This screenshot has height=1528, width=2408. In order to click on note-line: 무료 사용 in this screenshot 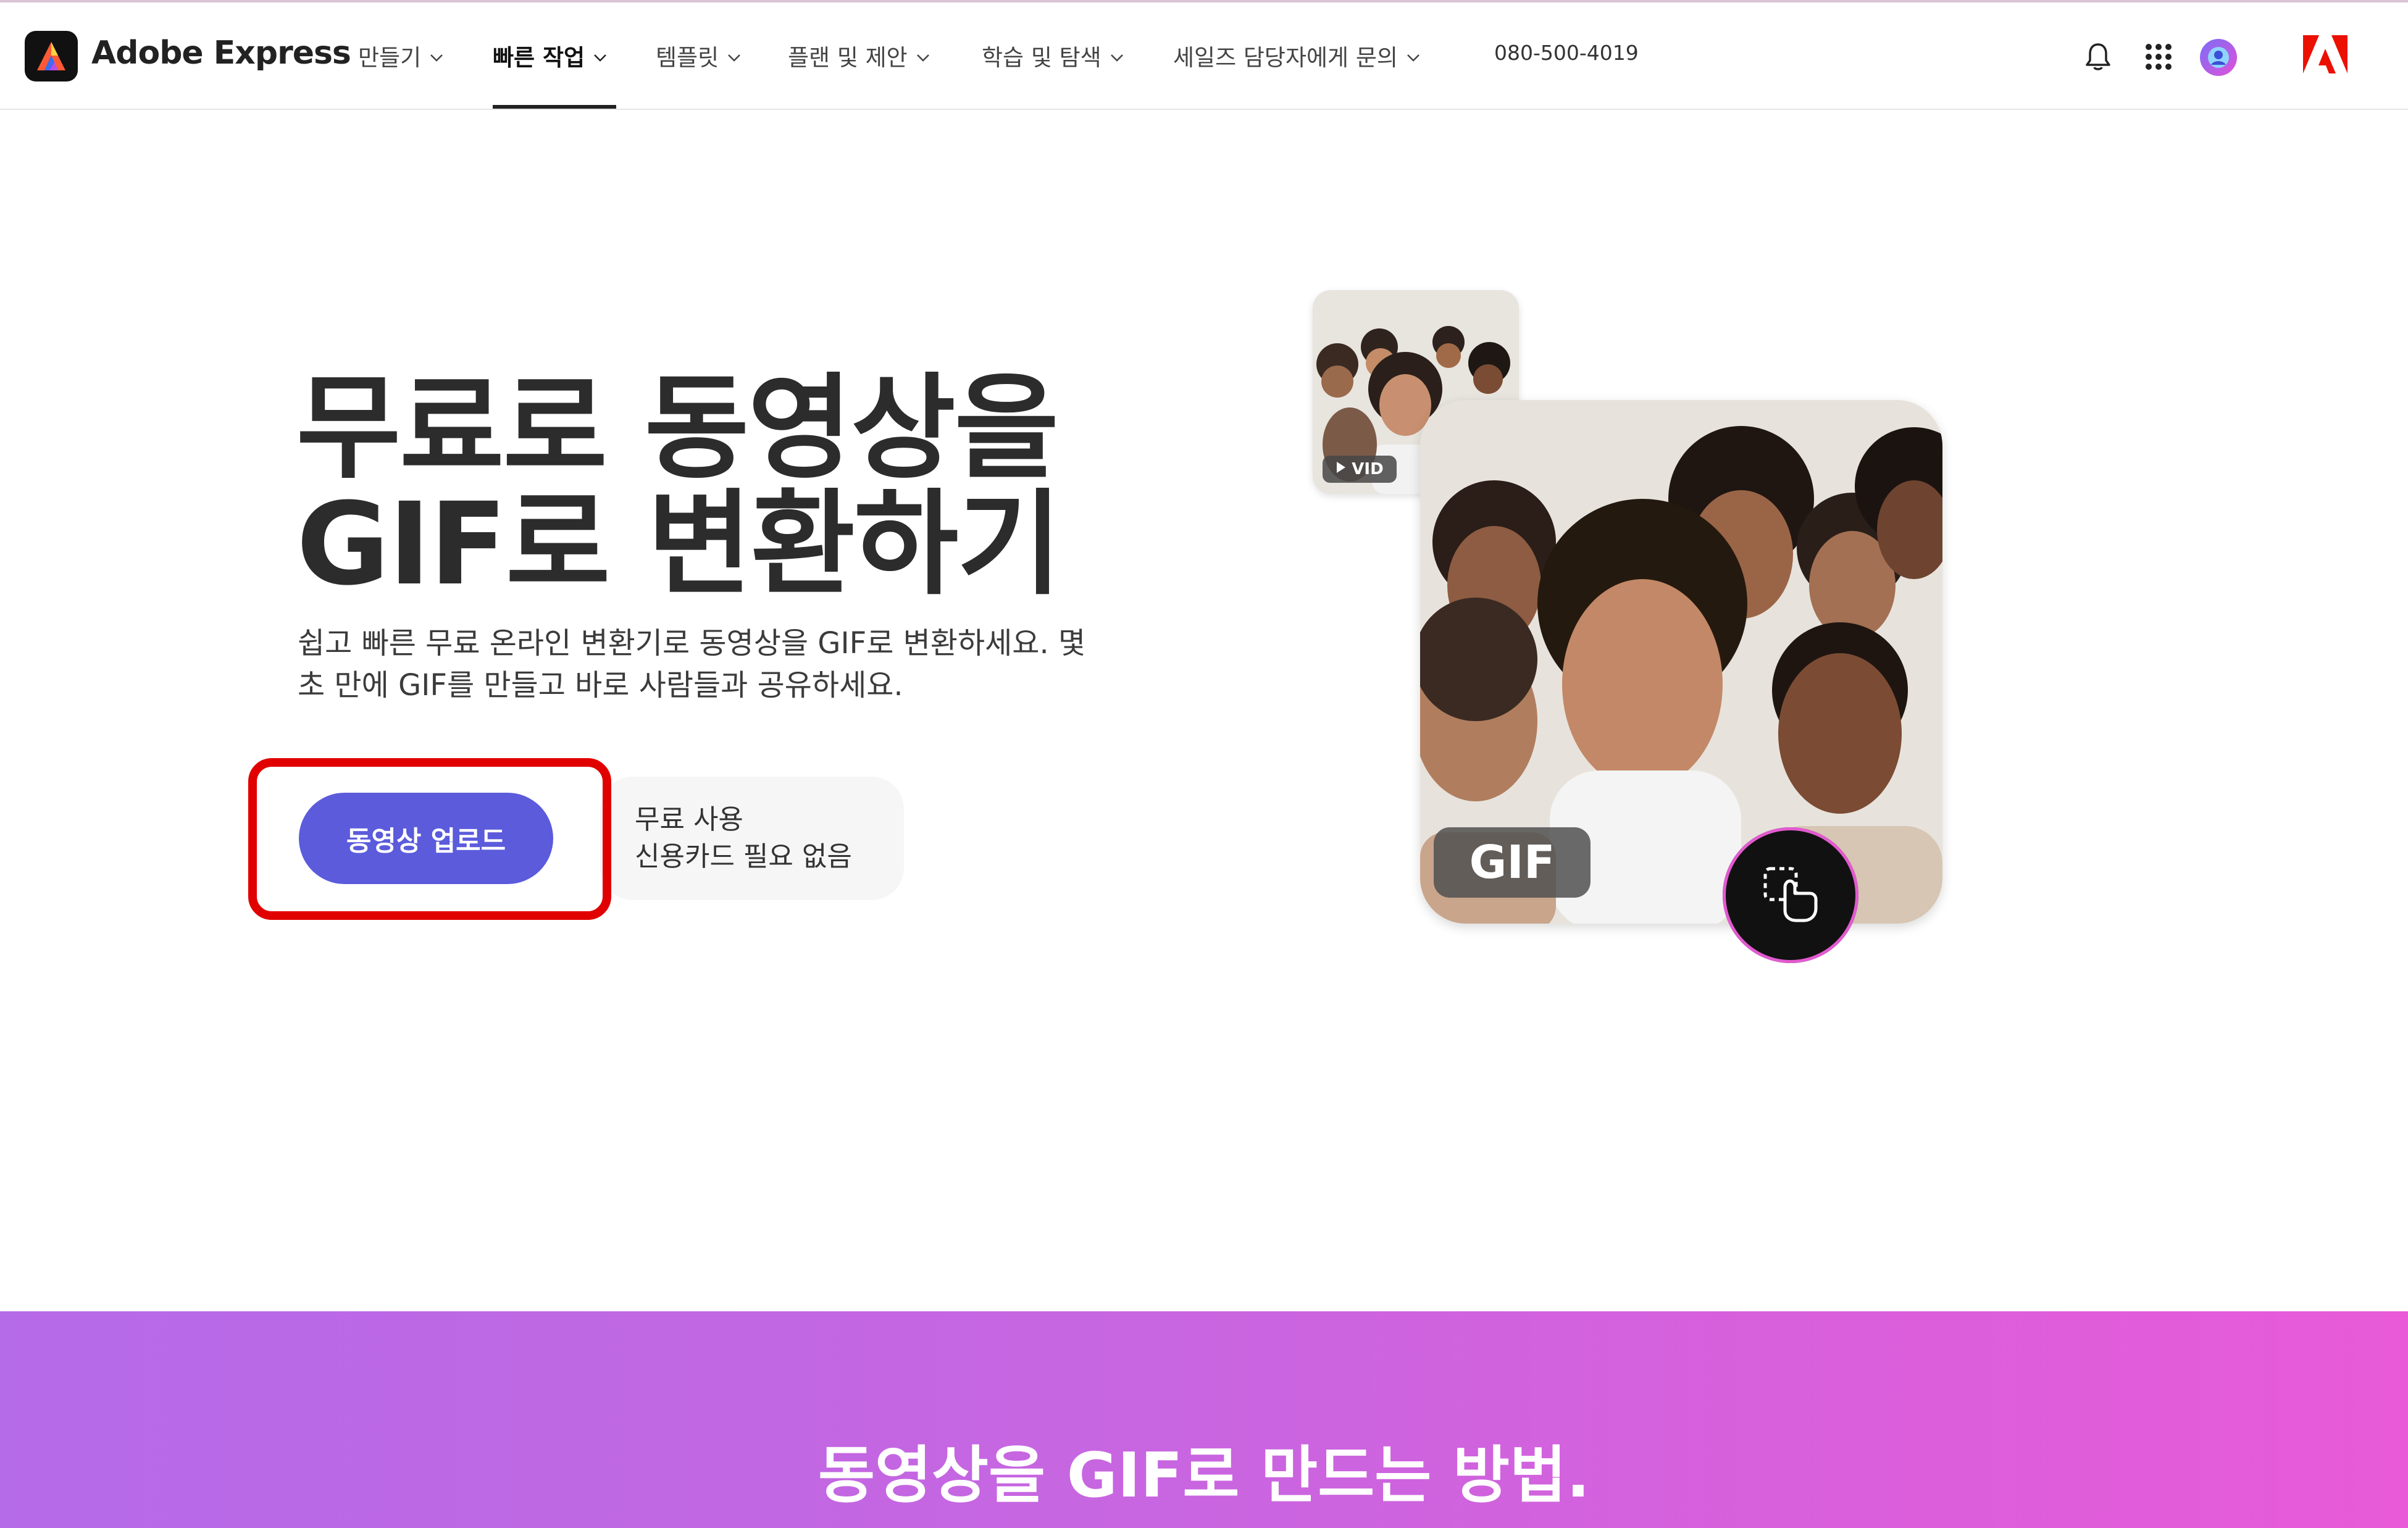, I will do `click(689, 819)`.